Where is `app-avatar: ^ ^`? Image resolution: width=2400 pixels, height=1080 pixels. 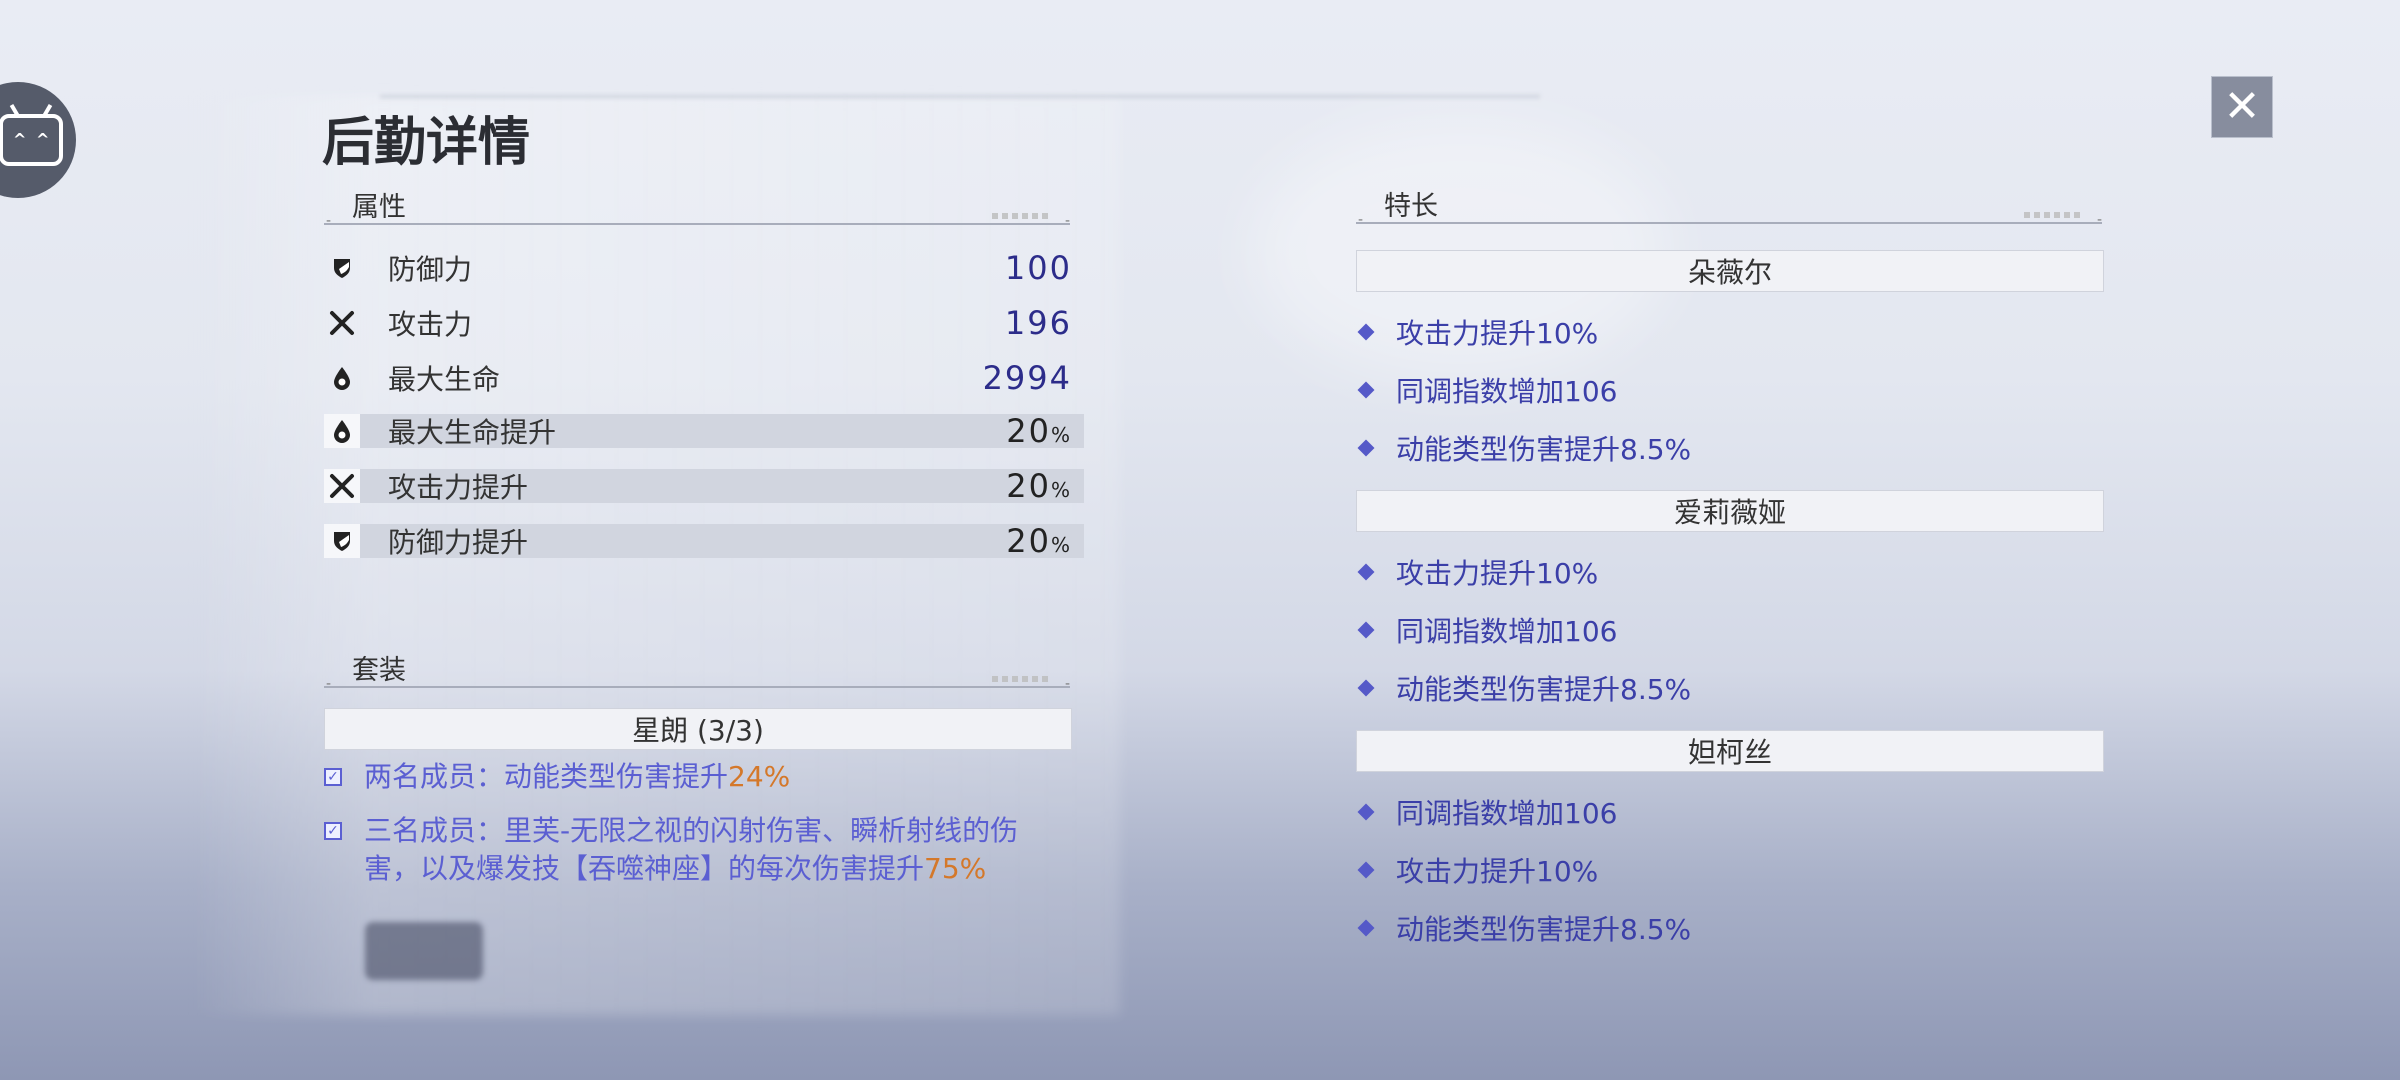
app-avatar: ^ ^ is located at coordinates (38, 140).